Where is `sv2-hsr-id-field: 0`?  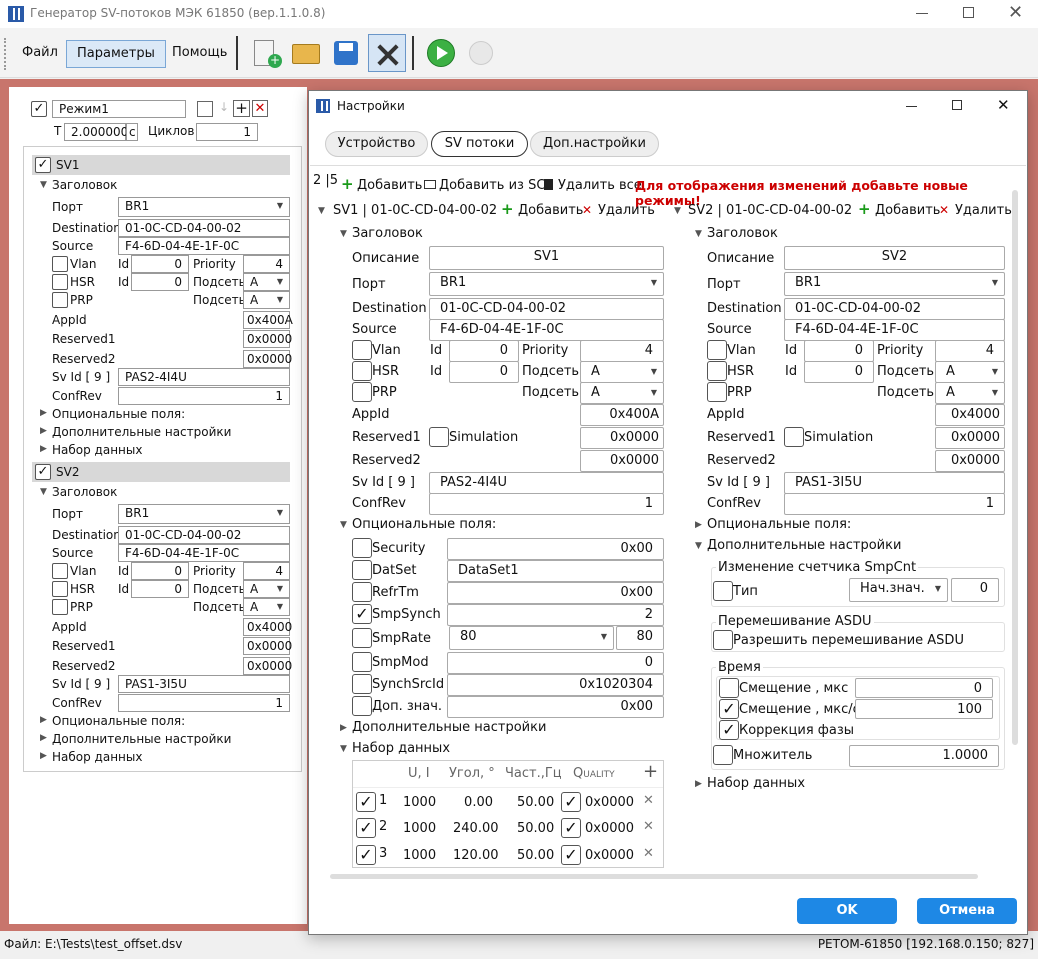
sv2-hsr-id-field: 0 is located at coordinates (839, 372).